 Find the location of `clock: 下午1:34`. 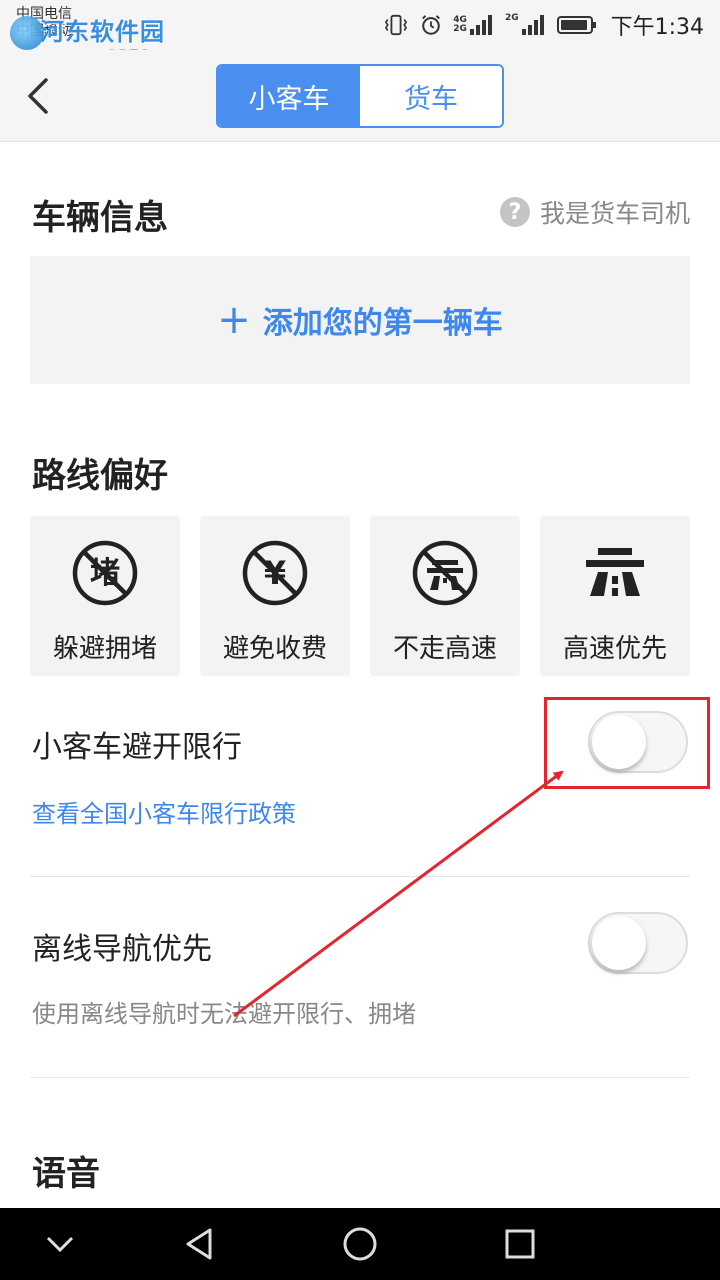

clock: 下午1:34 is located at coordinates (657, 27).